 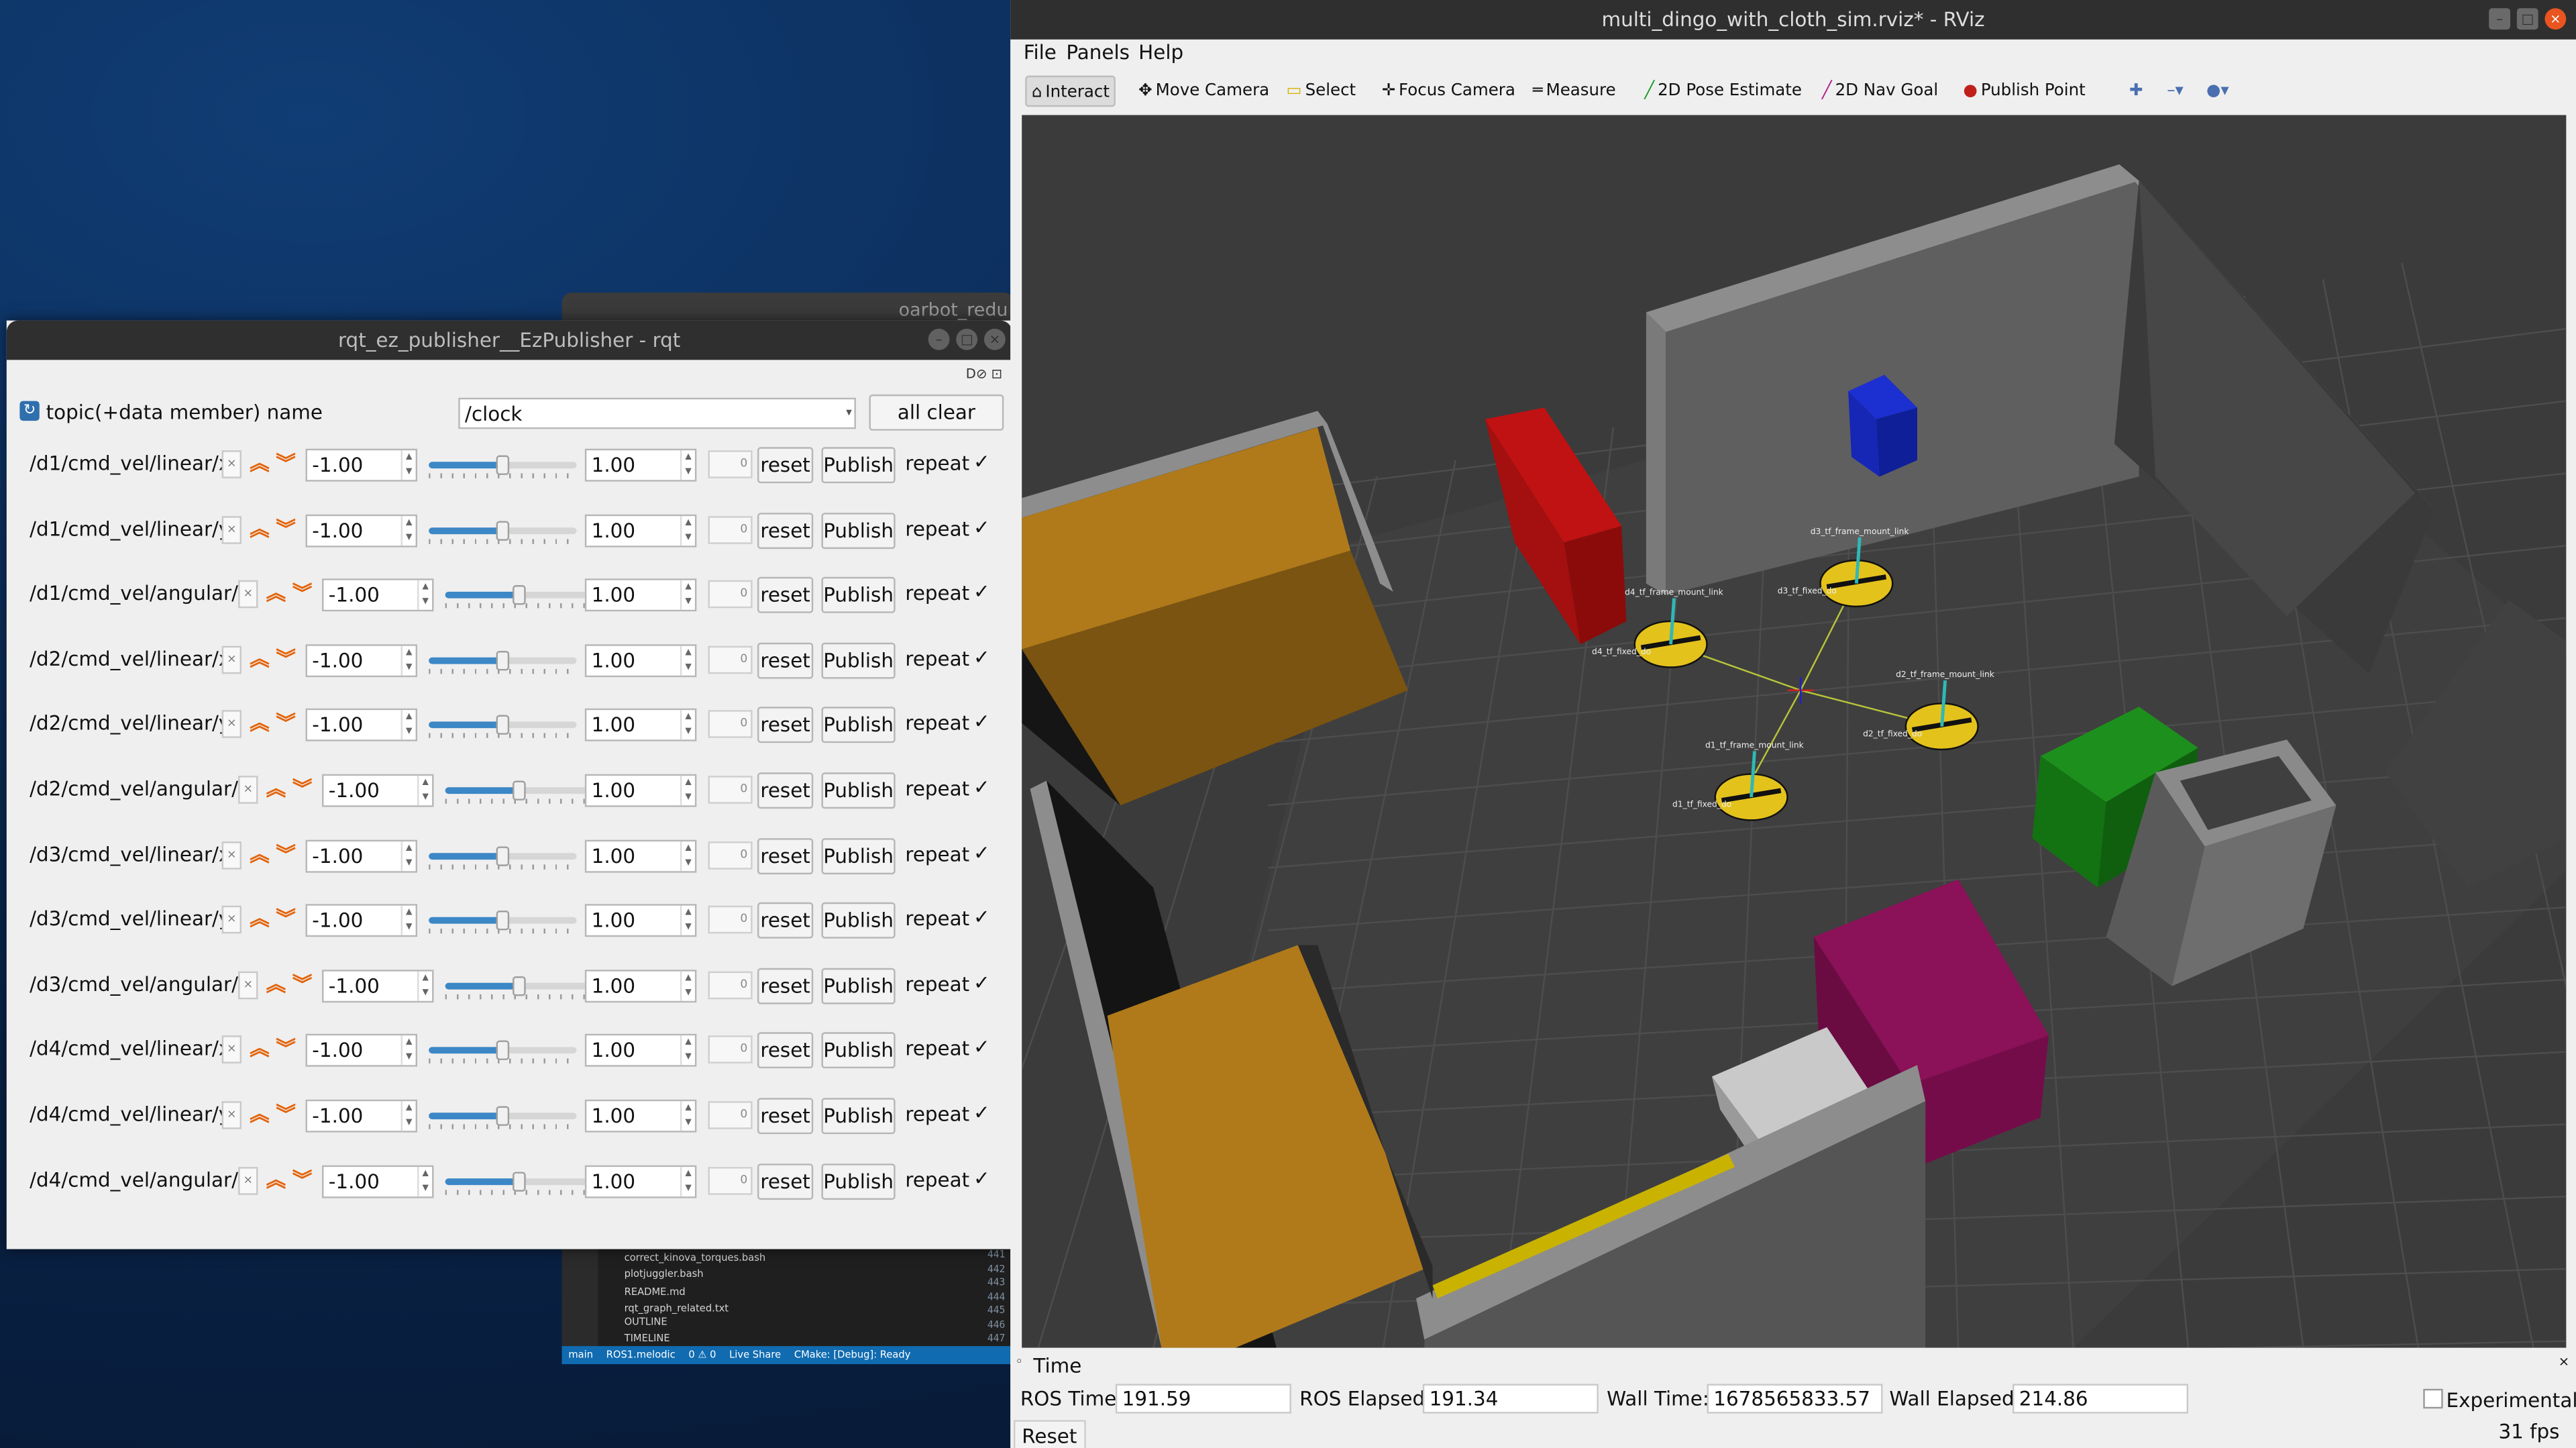 What do you see at coordinates (1203, 1399) in the screenshot?
I see `ros-time-field: 191.59` at bounding box center [1203, 1399].